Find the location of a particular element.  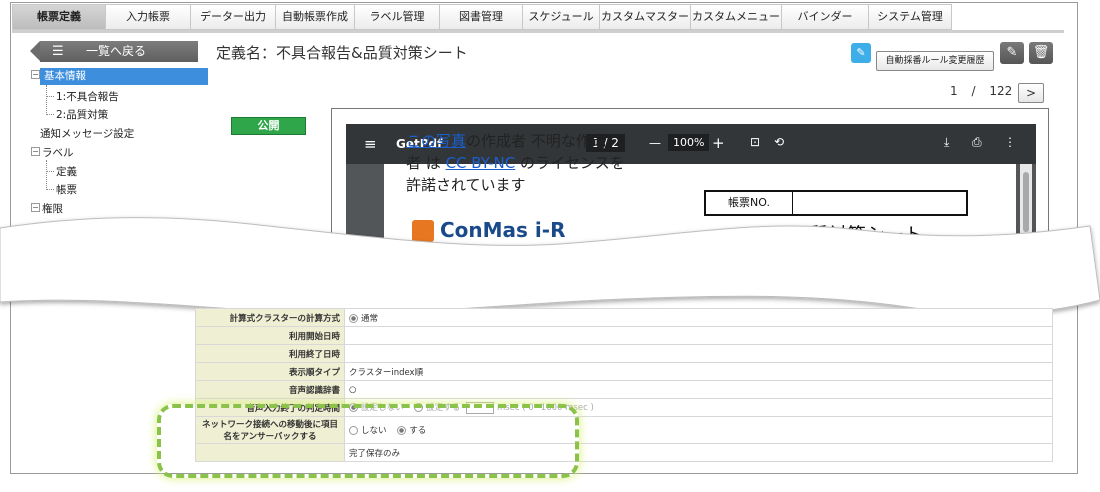

highlight-callout is located at coordinates (368, 441).